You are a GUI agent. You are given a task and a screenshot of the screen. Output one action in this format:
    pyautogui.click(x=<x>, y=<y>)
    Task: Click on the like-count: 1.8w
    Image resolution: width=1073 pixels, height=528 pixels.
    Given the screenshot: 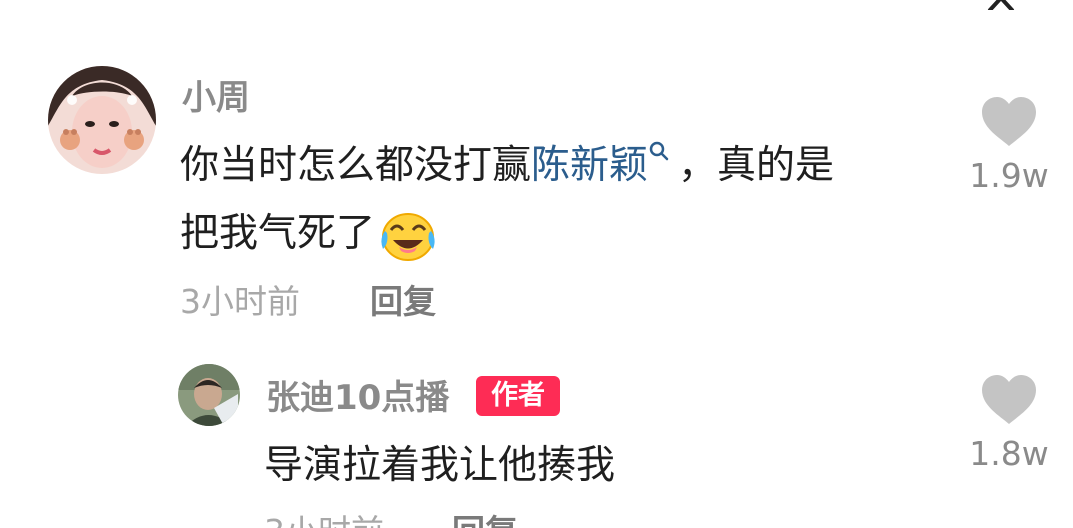 What is the action you would take?
    pyautogui.click(x=1009, y=453)
    